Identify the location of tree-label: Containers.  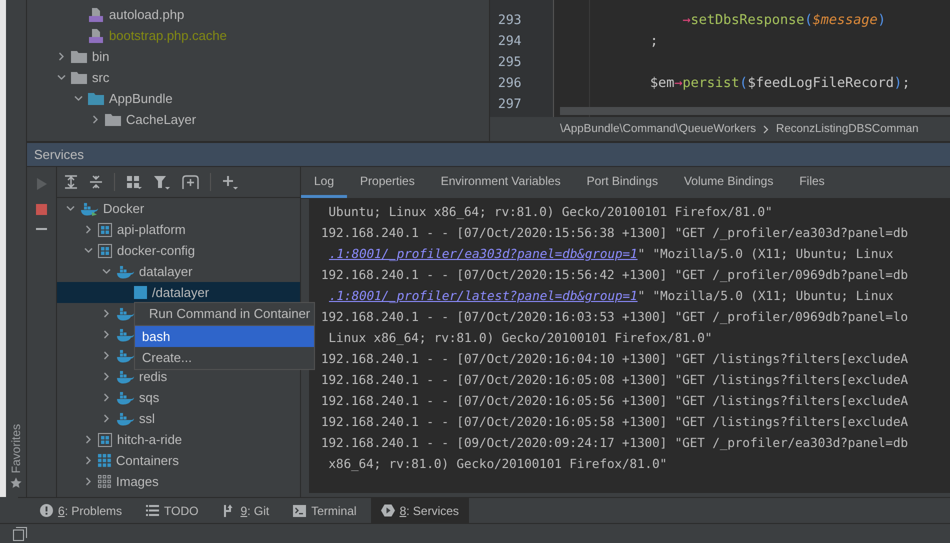
(147, 460).